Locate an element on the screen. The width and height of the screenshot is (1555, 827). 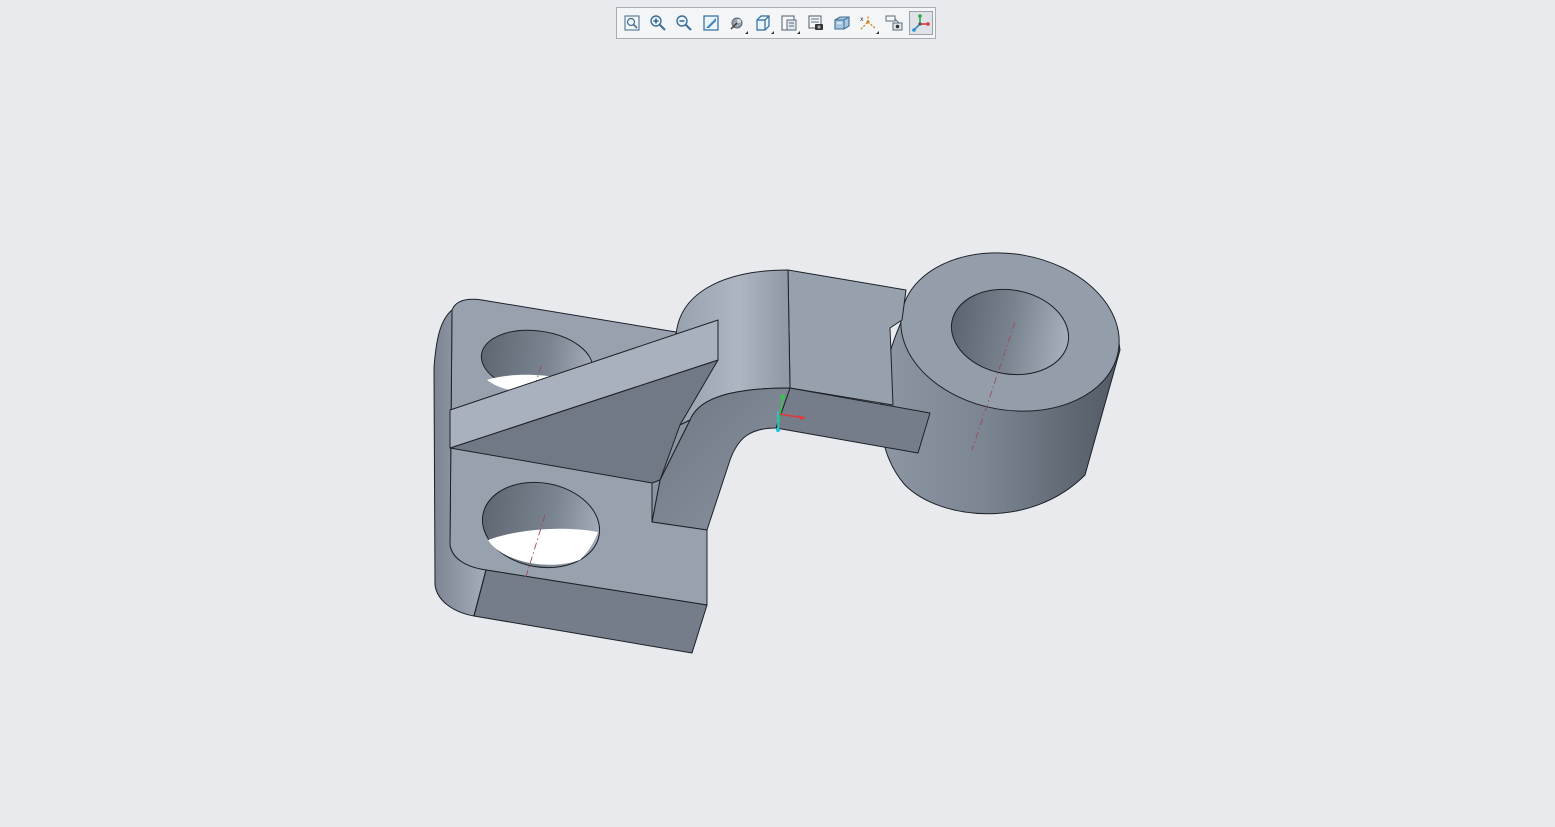
csys-y-marker is located at coordinates (783, 397).